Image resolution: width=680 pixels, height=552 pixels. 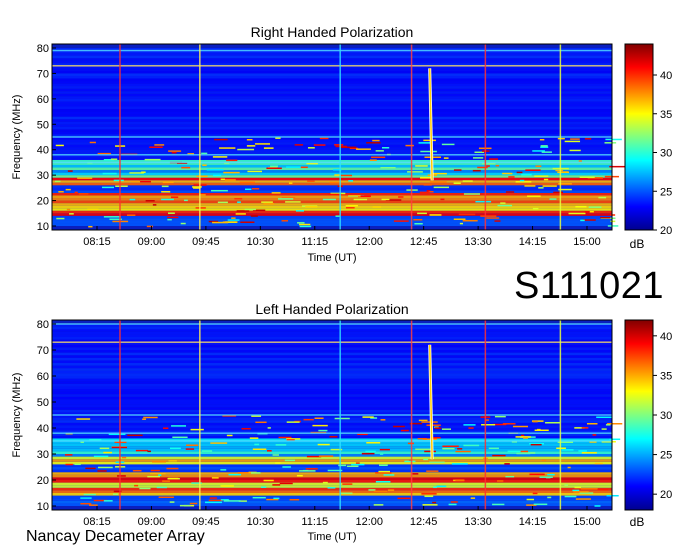 What do you see at coordinates (120, 415) in the screenshot?
I see `vertical-interference-line` at bounding box center [120, 415].